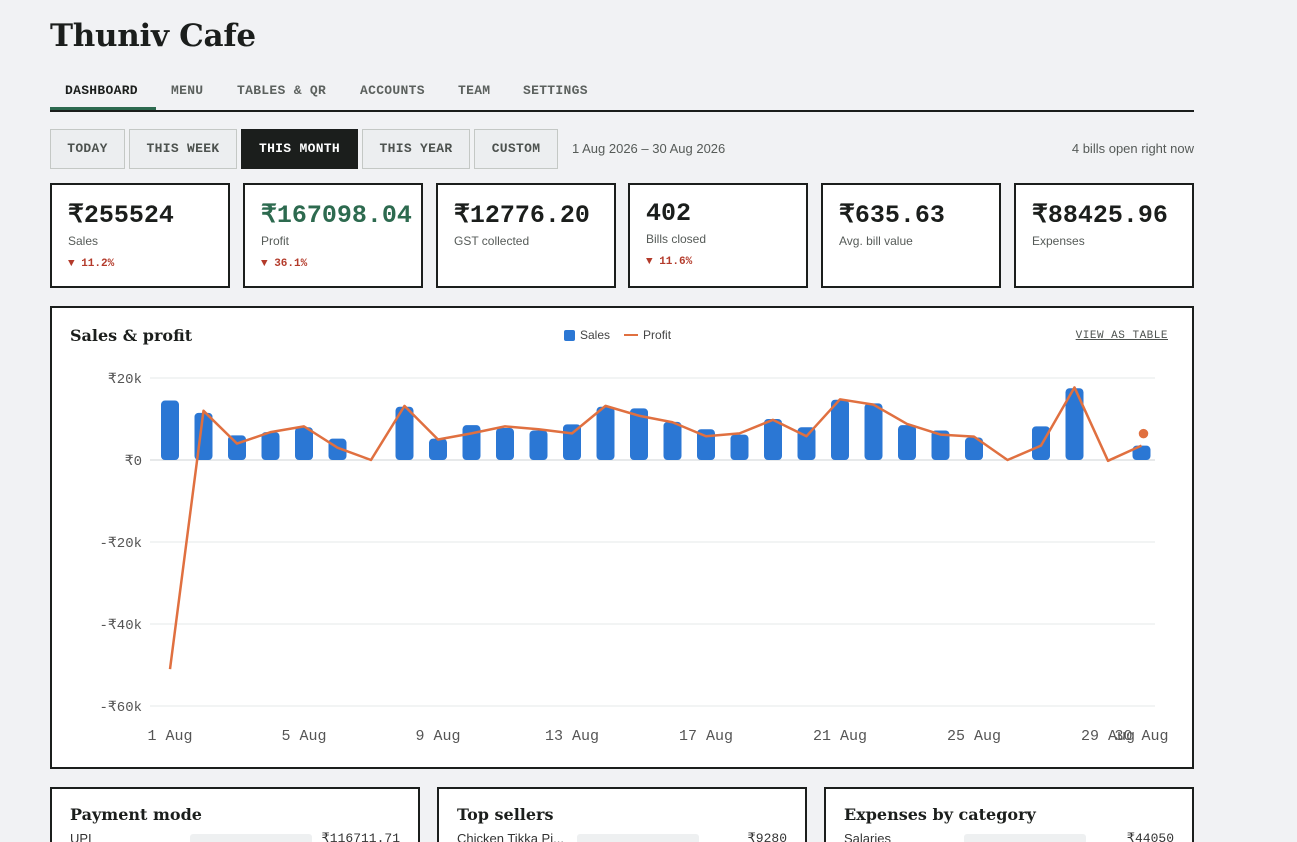 This screenshot has width=1297, height=842. I want to click on y-tick-label: ₹0, so click(133, 462).